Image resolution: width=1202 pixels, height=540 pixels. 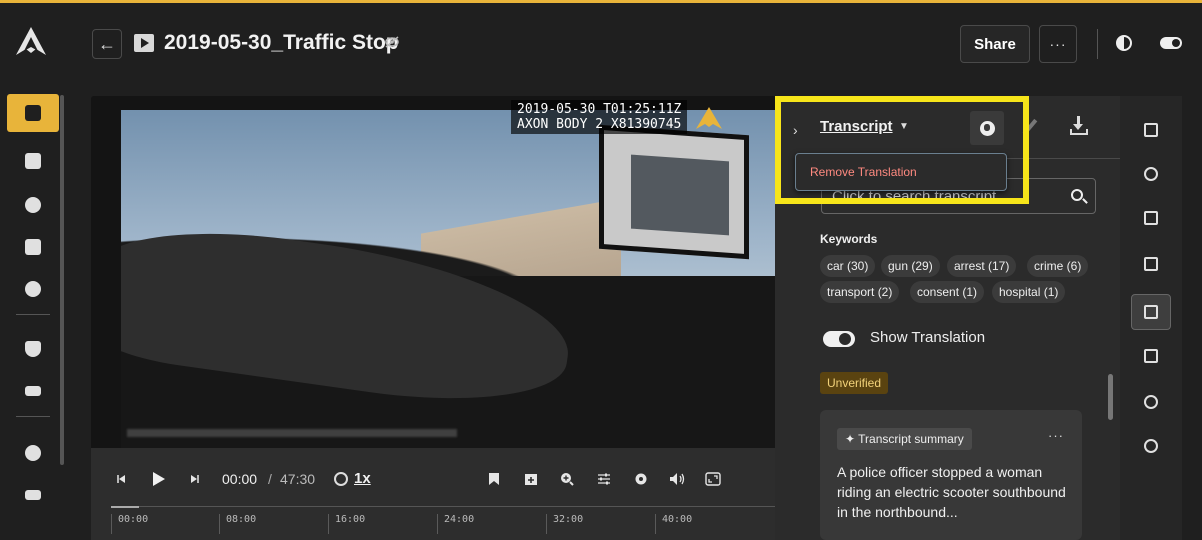 I want to click on search-icon, so click(x=1077, y=195).